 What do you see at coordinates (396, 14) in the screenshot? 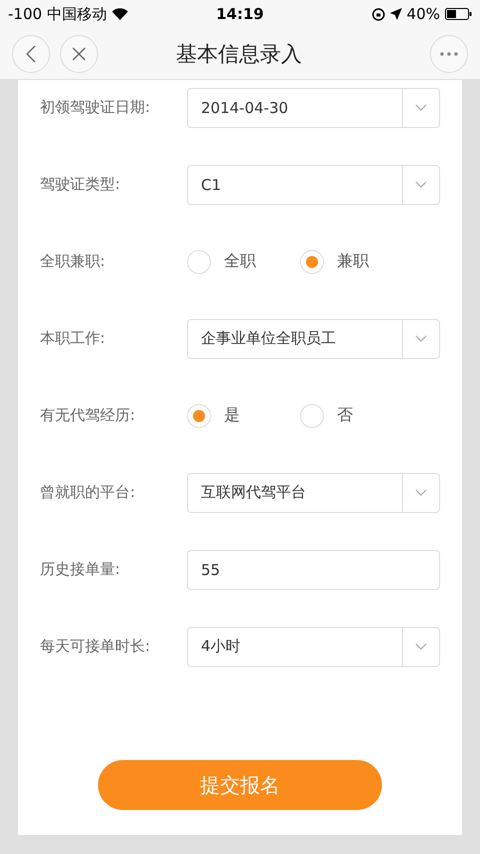
I see `location-arrow-icon` at bounding box center [396, 14].